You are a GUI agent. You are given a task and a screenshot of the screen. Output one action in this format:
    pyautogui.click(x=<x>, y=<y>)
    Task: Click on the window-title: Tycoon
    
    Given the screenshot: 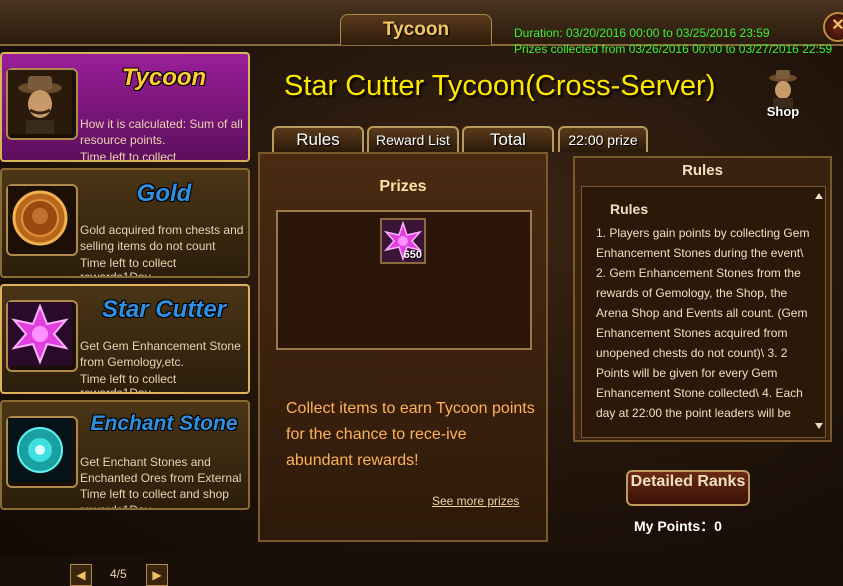 What is the action you would take?
    pyautogui.click(x=416, y=29)
    